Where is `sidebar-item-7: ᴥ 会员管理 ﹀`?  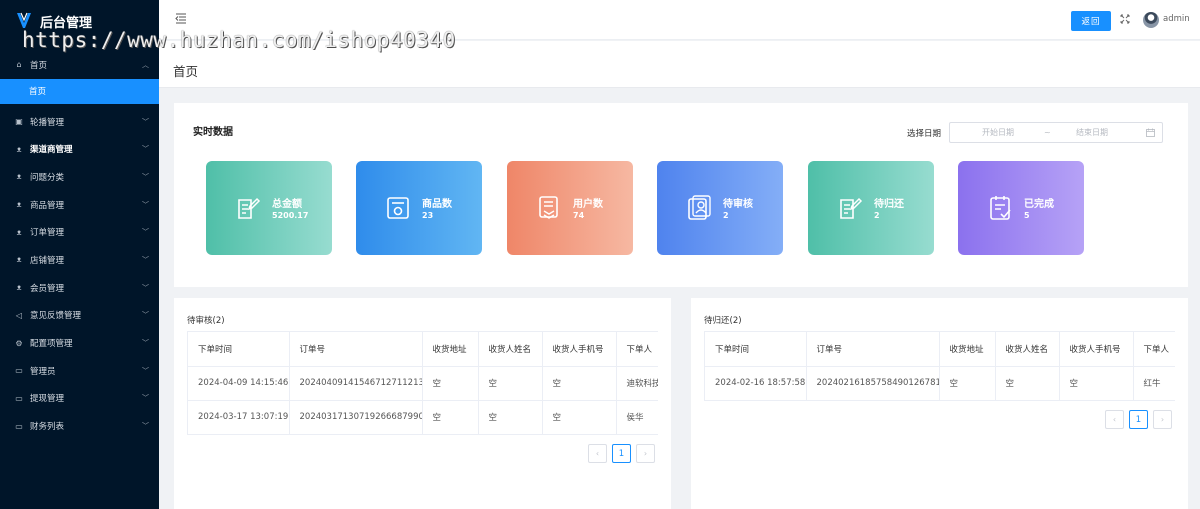
sidebar-item-7: ᴥ 会员管理 ﹀ is located at coordinates (79, 288).